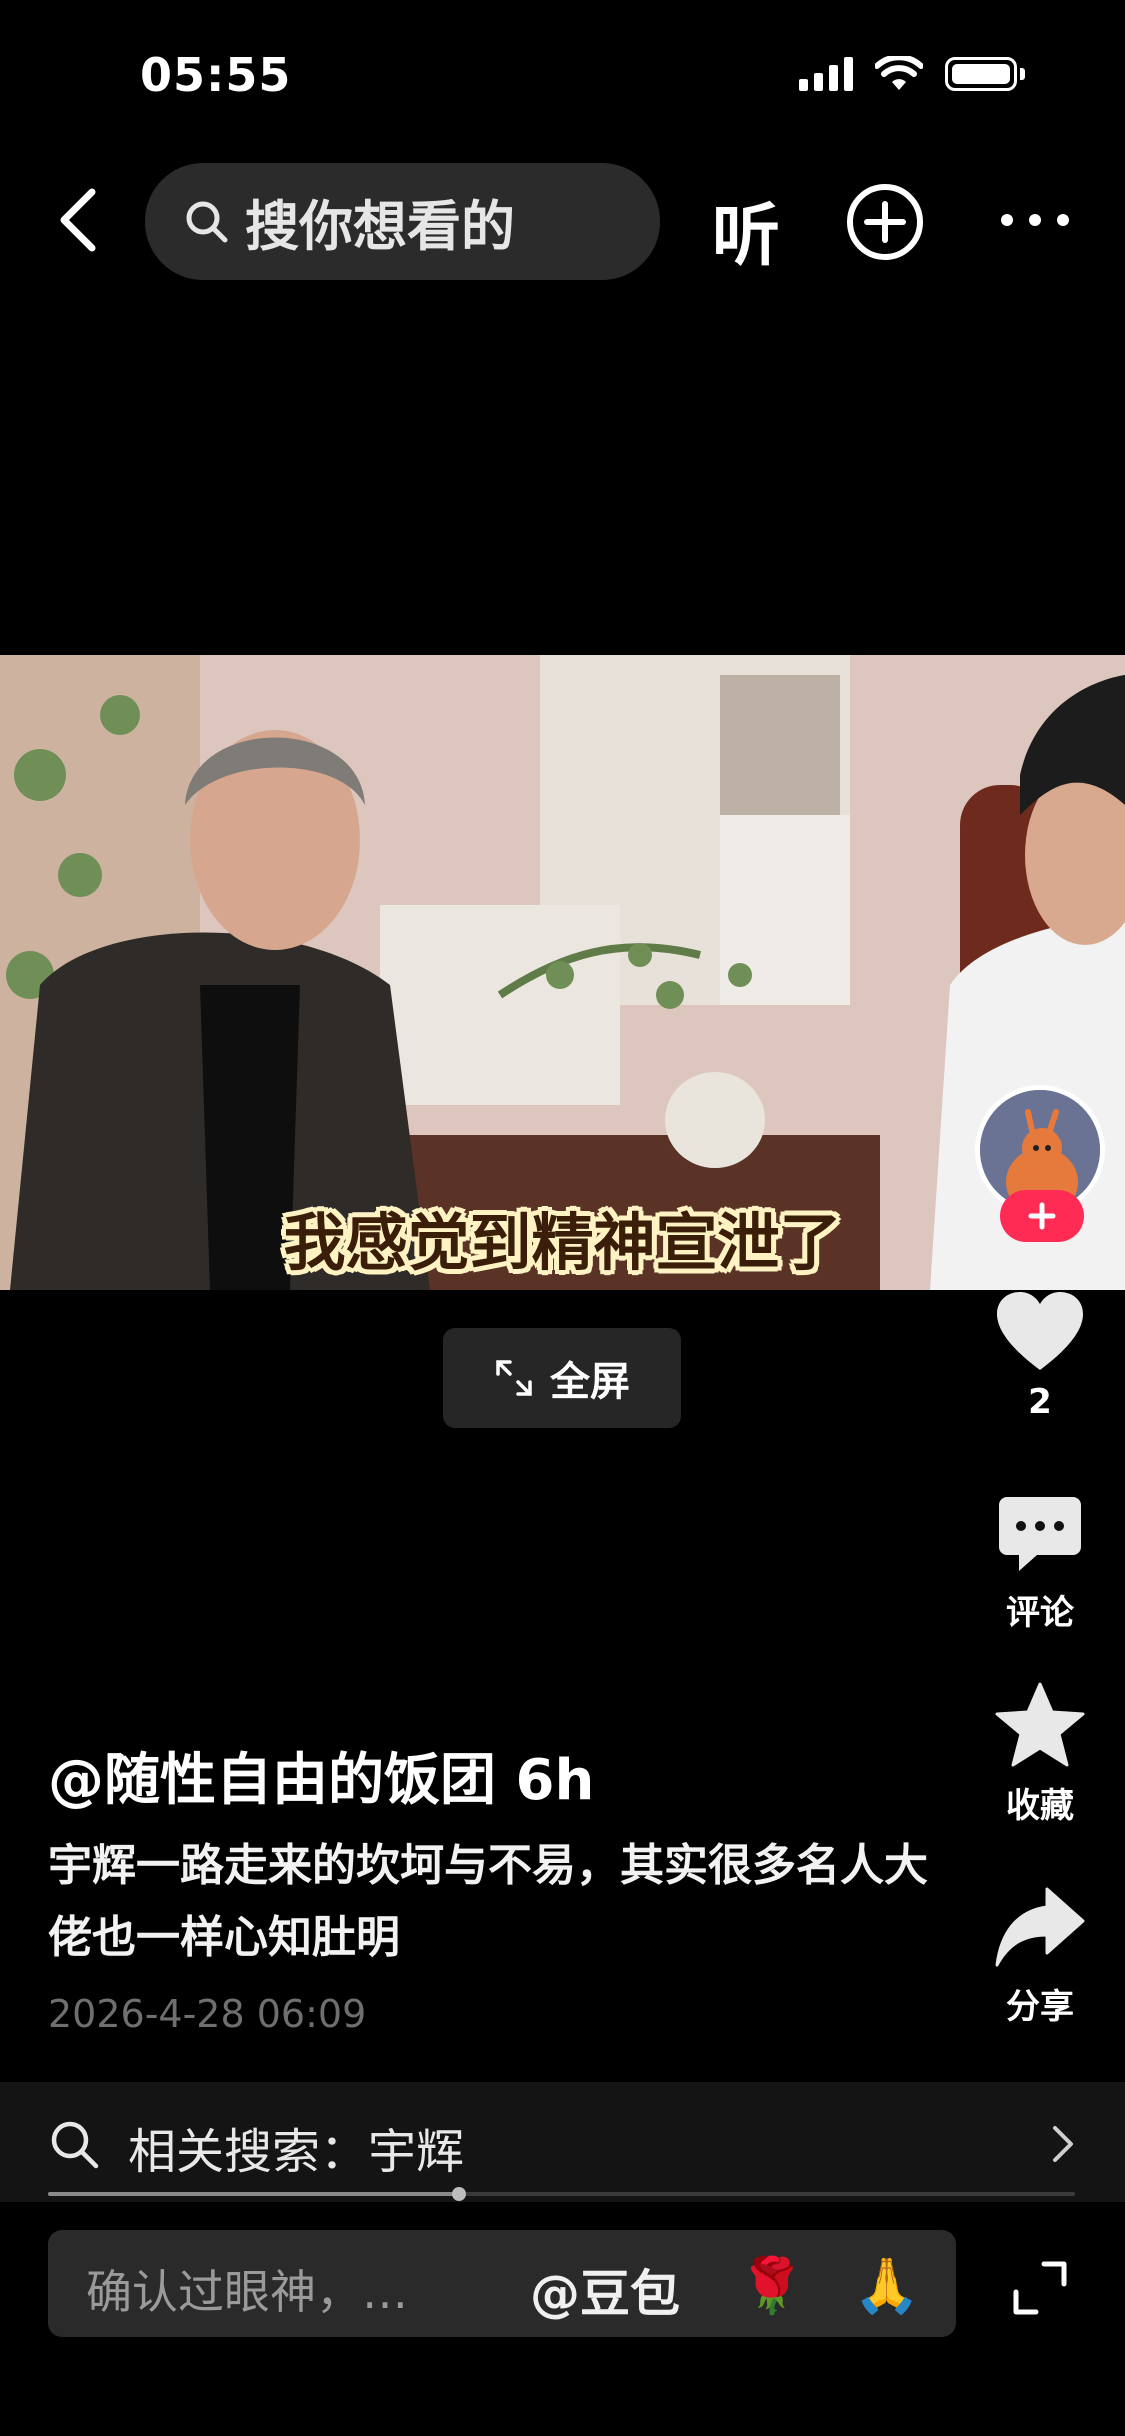 Image resolution: width=1125 pixels, height=2436 pixels. What do you see at coordinates (561, 2194) in the screenshot?
I see `video-progress-bar` at bounding box center [561, 2194].